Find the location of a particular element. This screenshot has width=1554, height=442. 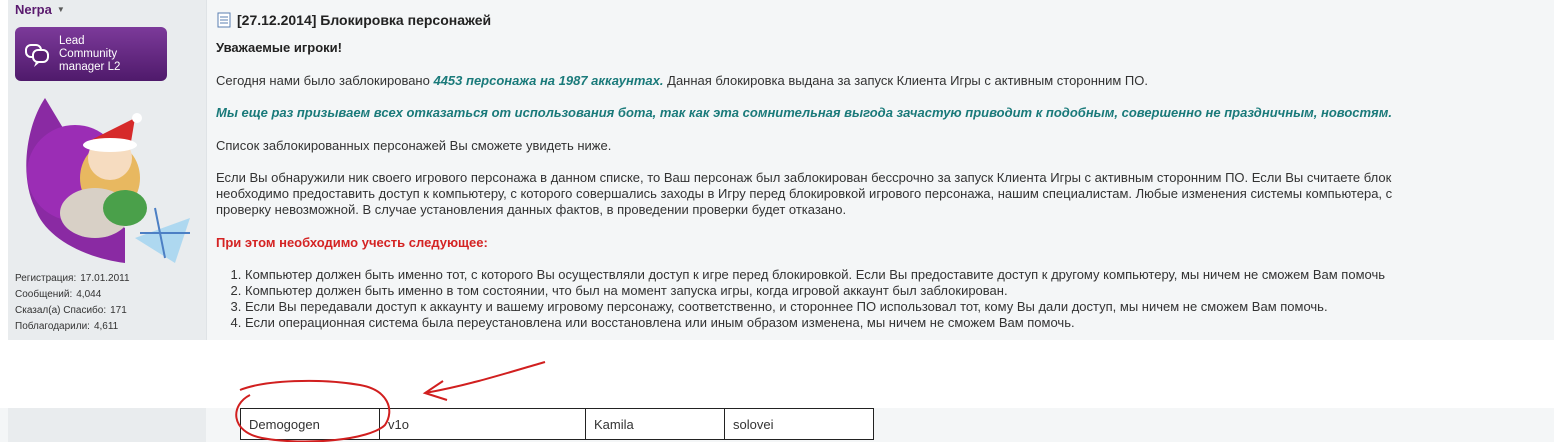

warning-heading: При этом необходимо учесть следующее: is located at coordinates (352, 242).